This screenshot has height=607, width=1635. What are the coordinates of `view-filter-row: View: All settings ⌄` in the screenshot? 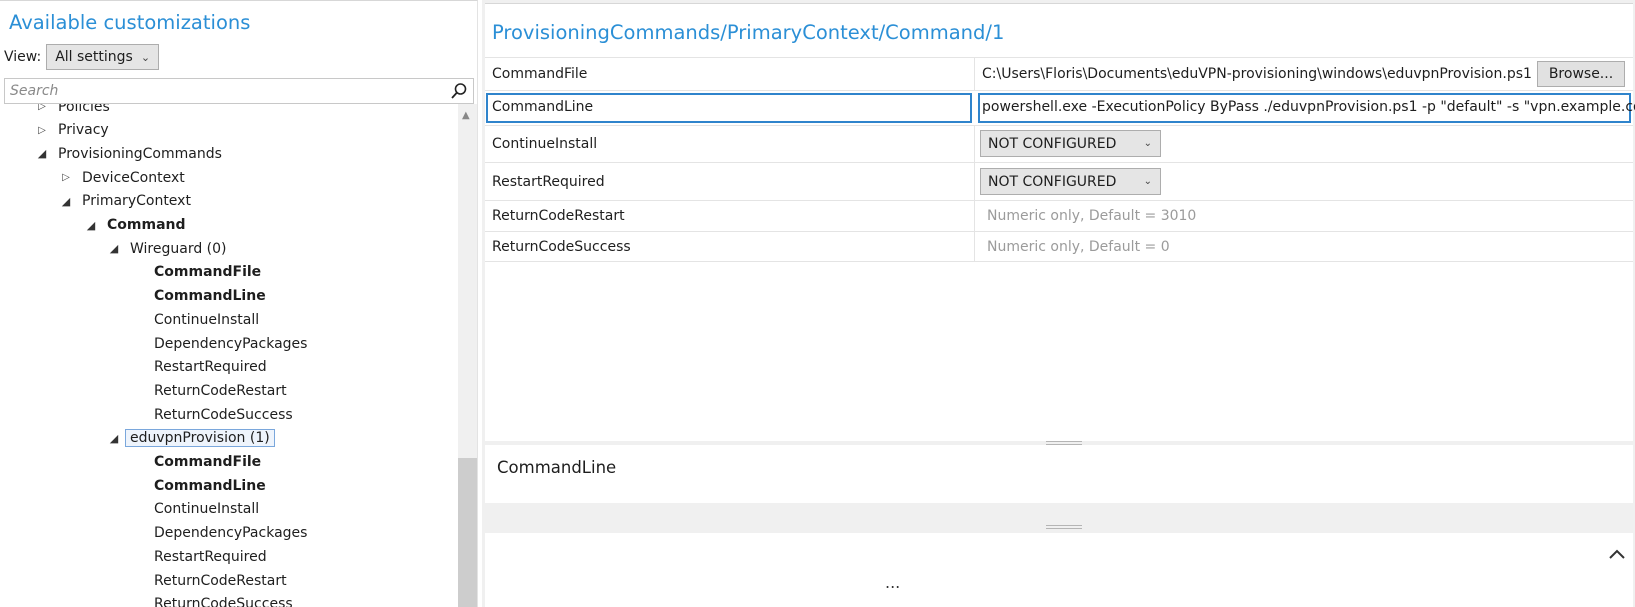 It's located at (82, 57).